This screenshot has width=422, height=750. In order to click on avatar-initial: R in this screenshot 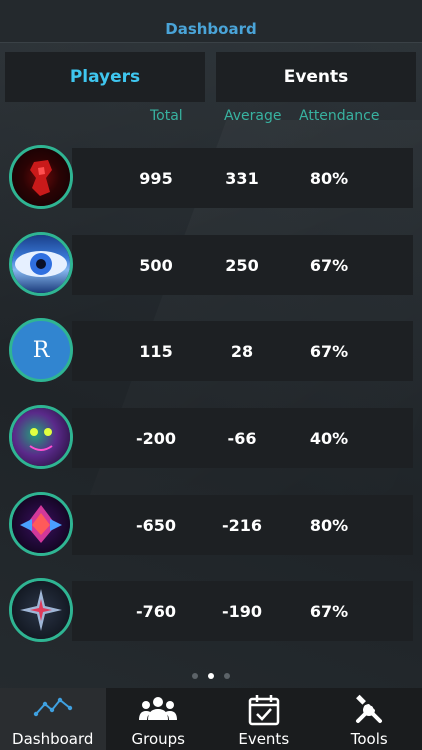, I will do `click(41, 350)`.